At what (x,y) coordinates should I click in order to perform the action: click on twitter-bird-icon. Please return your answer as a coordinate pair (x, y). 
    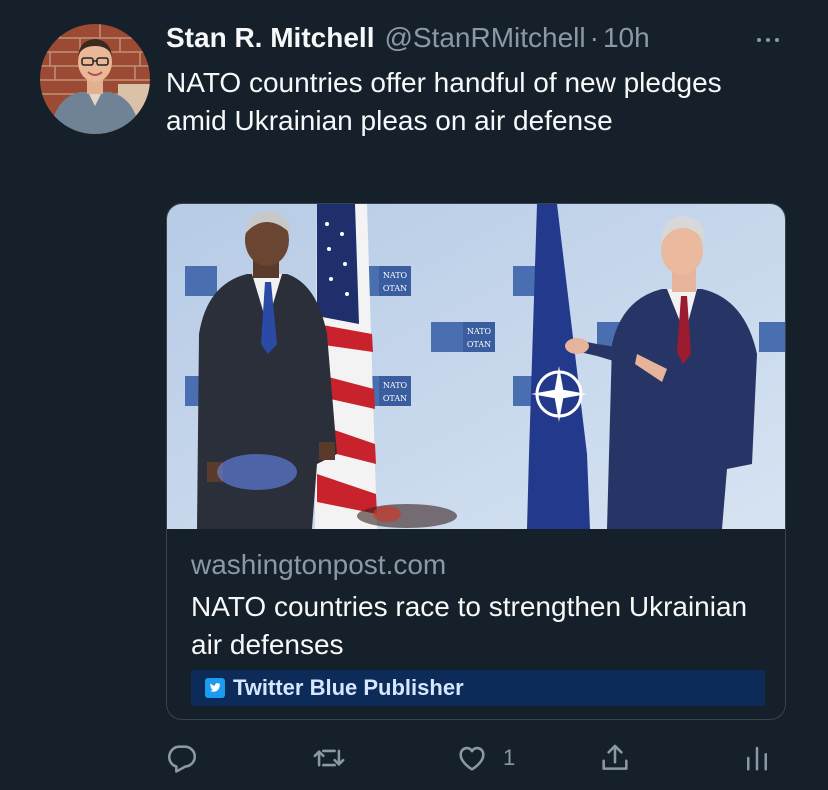
    Looking at the image, I should click on (215, 688).